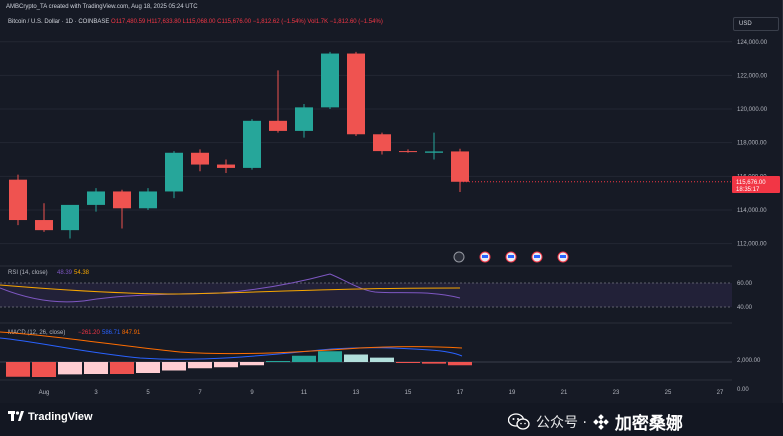 The image size is (783, 436). I want to click on rsi-pane: RSI (14, close) 48.39 54.38 60.00 40.00, so click(376, 288).